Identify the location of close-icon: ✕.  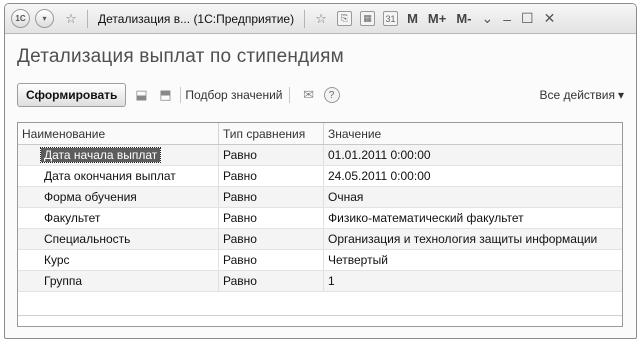
(550, 18).